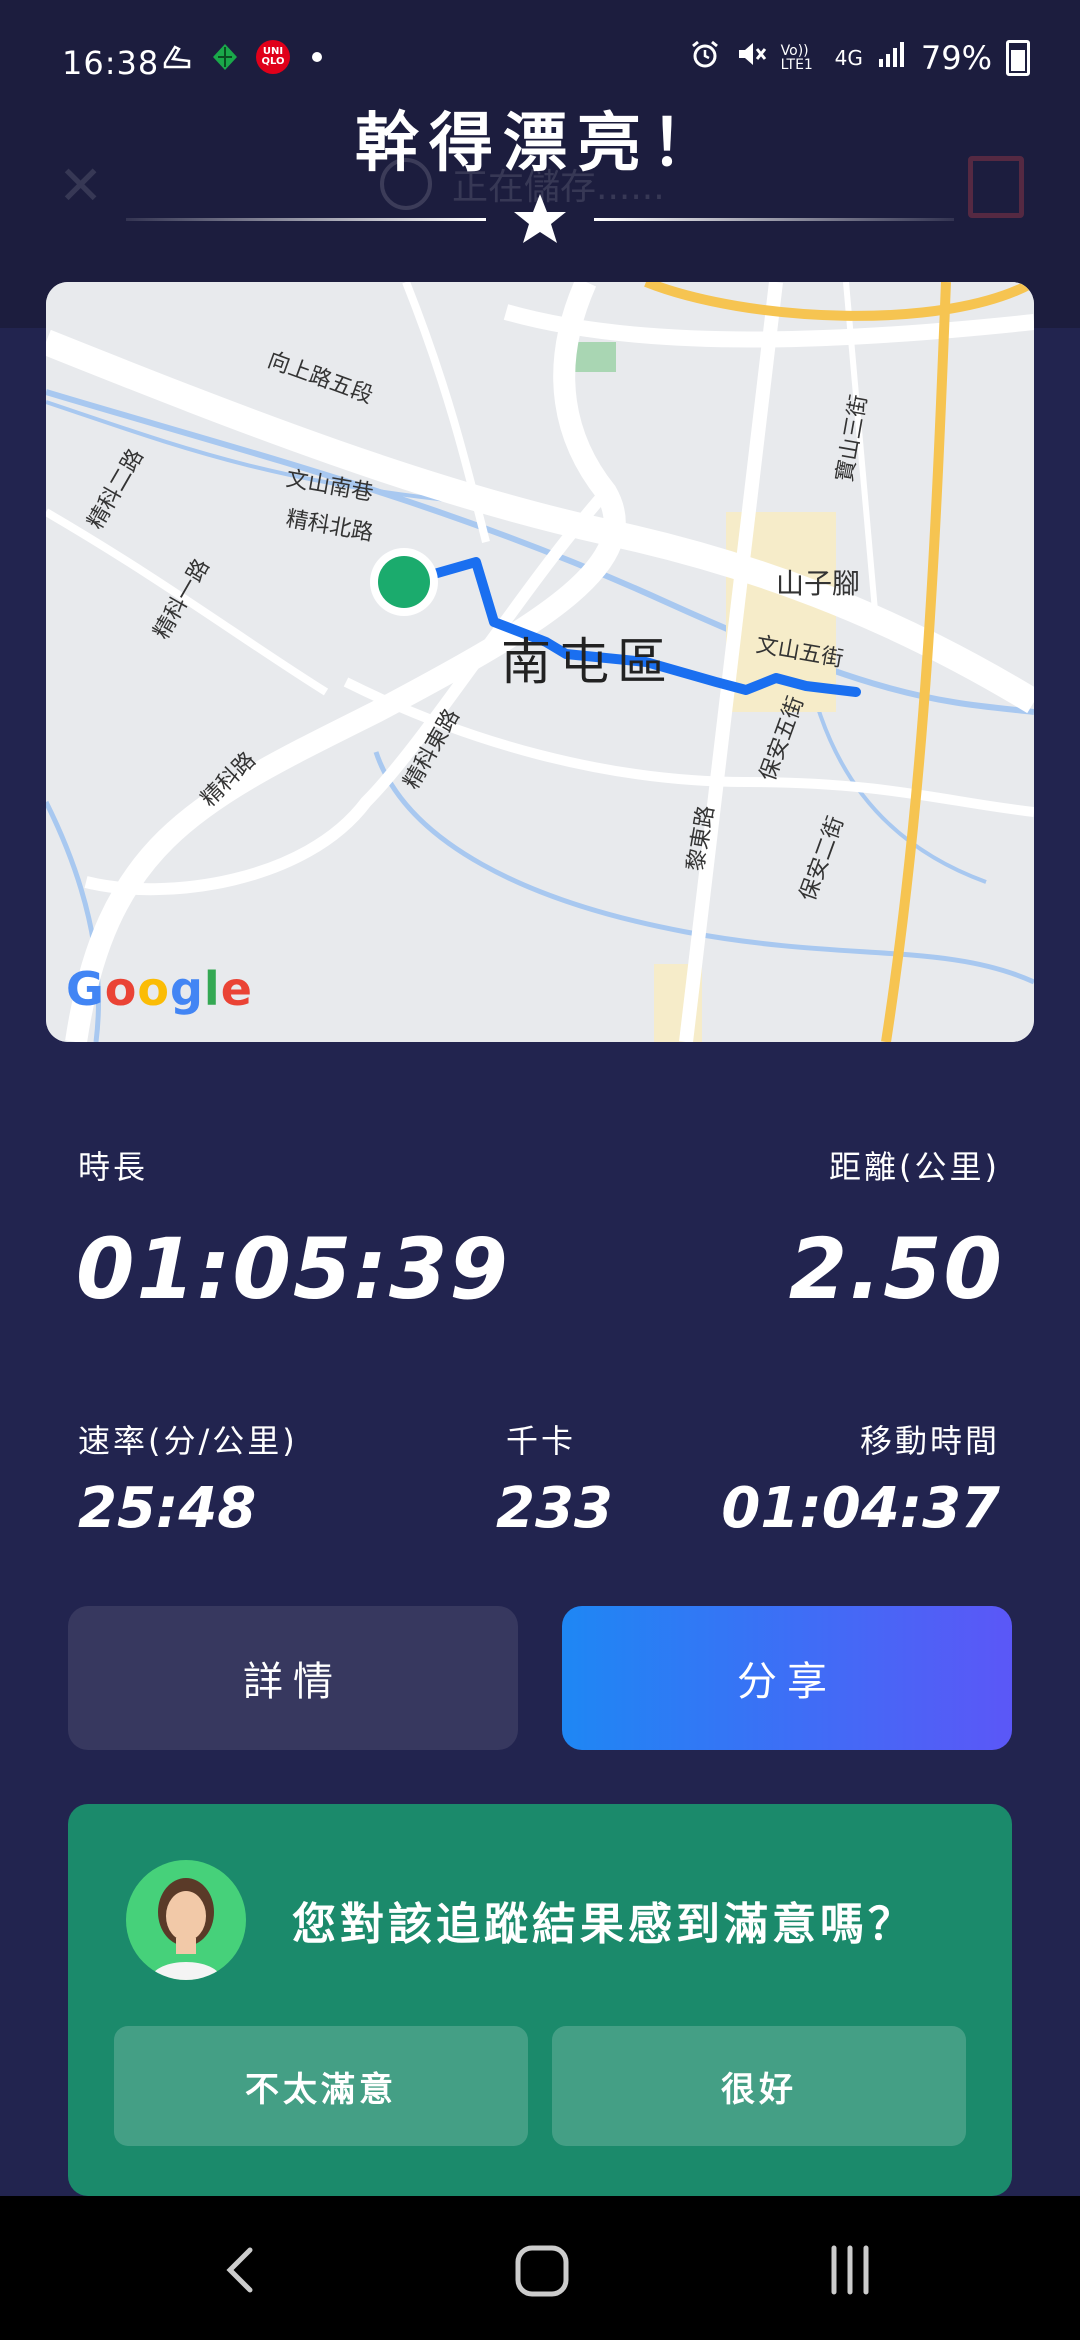  I want to click on moving-time-value: 01:04:37, so click(860, 1508).